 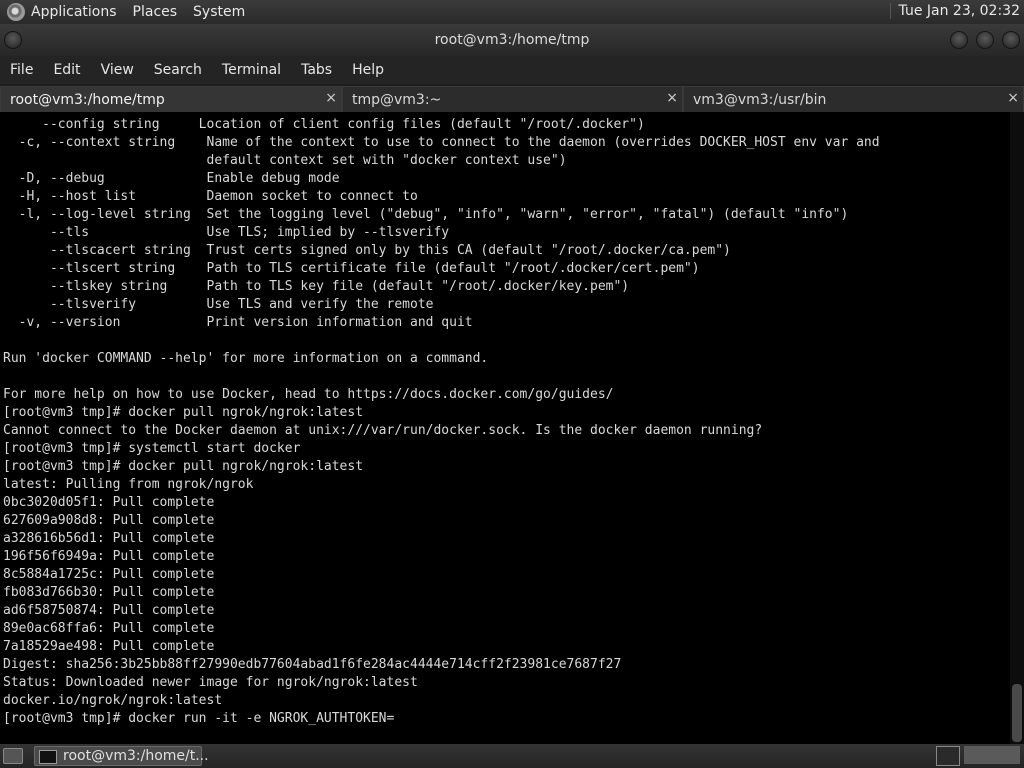 What do you see at coordinates (74, 12) in the screenshot?
I see `menu-applications: Applications` at bounding box center [74, 12].